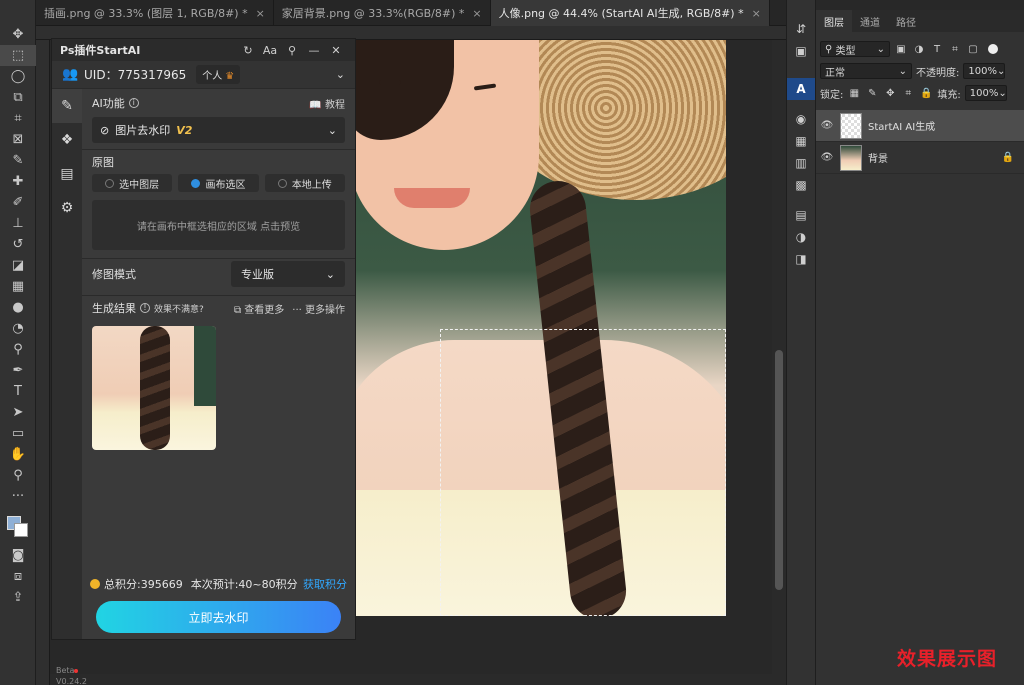 The width and height of the screenshot is (1024, 685). What do you see at coordinates (154, 388) in the screenshot?
I see `result-thumbnail` at bounding box center [154, 388].